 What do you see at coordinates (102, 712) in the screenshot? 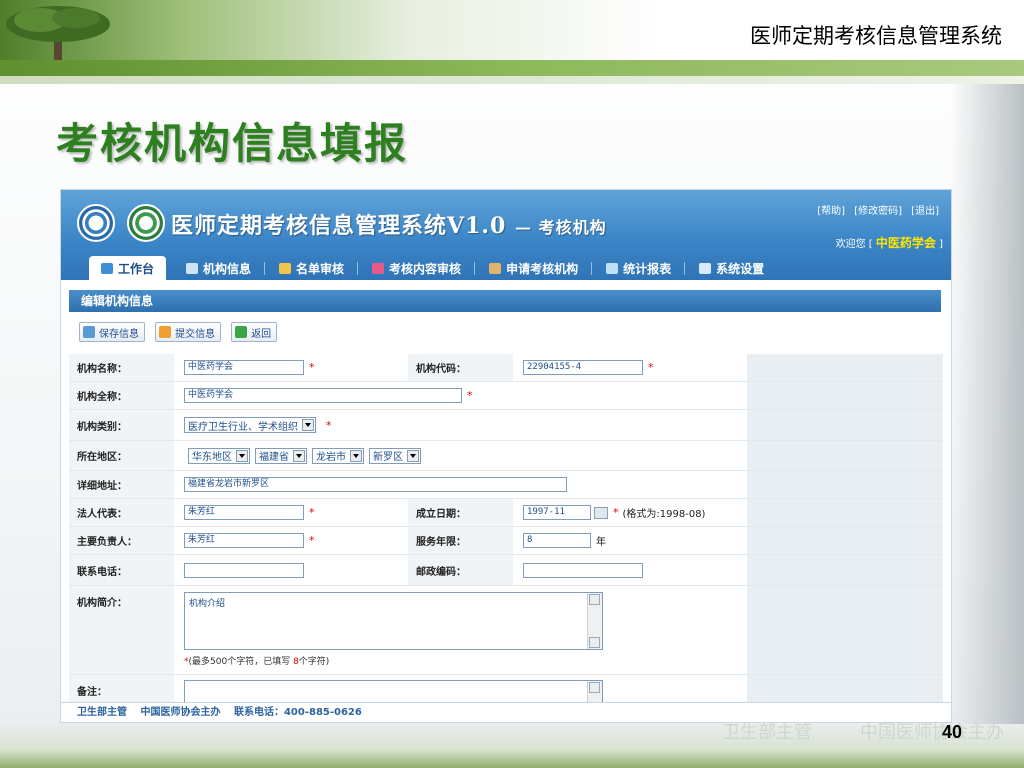
I see `footer-sponsor: 卫生部主管` at bounding box center [102, 712].